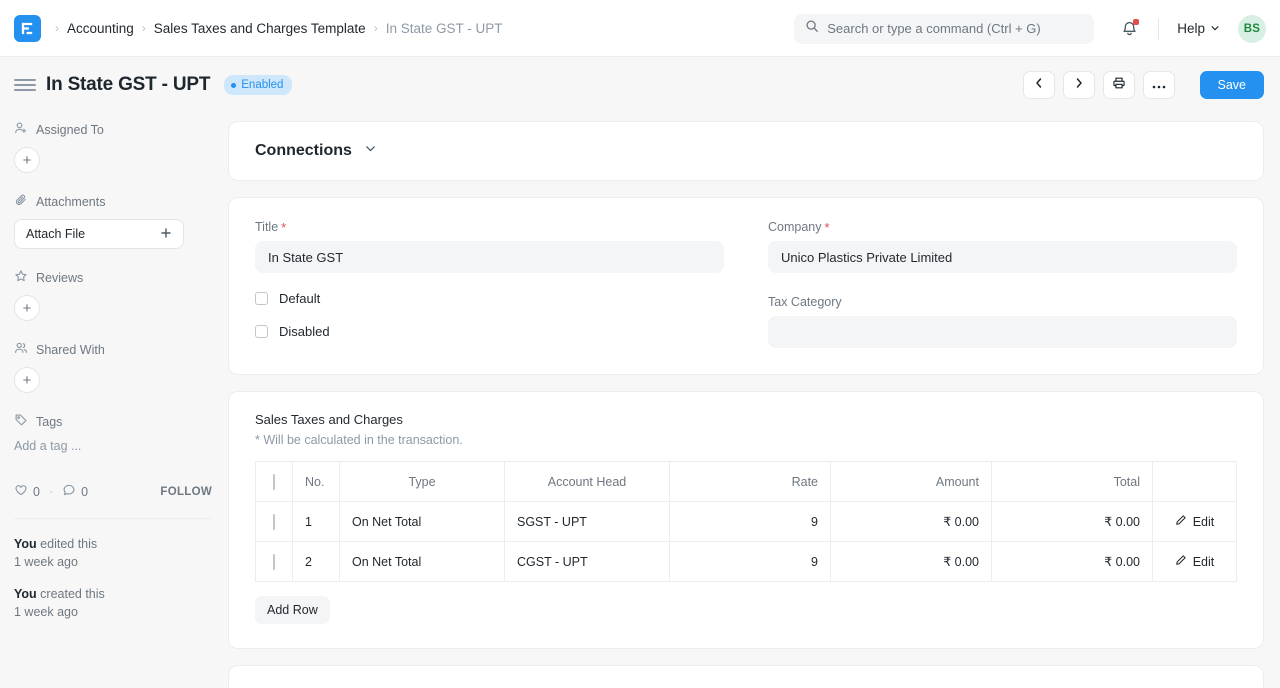 The image size is (1280, 688). What do you see at coordinates (587, 561) in the screenshot?
I see `row-account-head: CGST - UPT` at bounding box center [587, 561].